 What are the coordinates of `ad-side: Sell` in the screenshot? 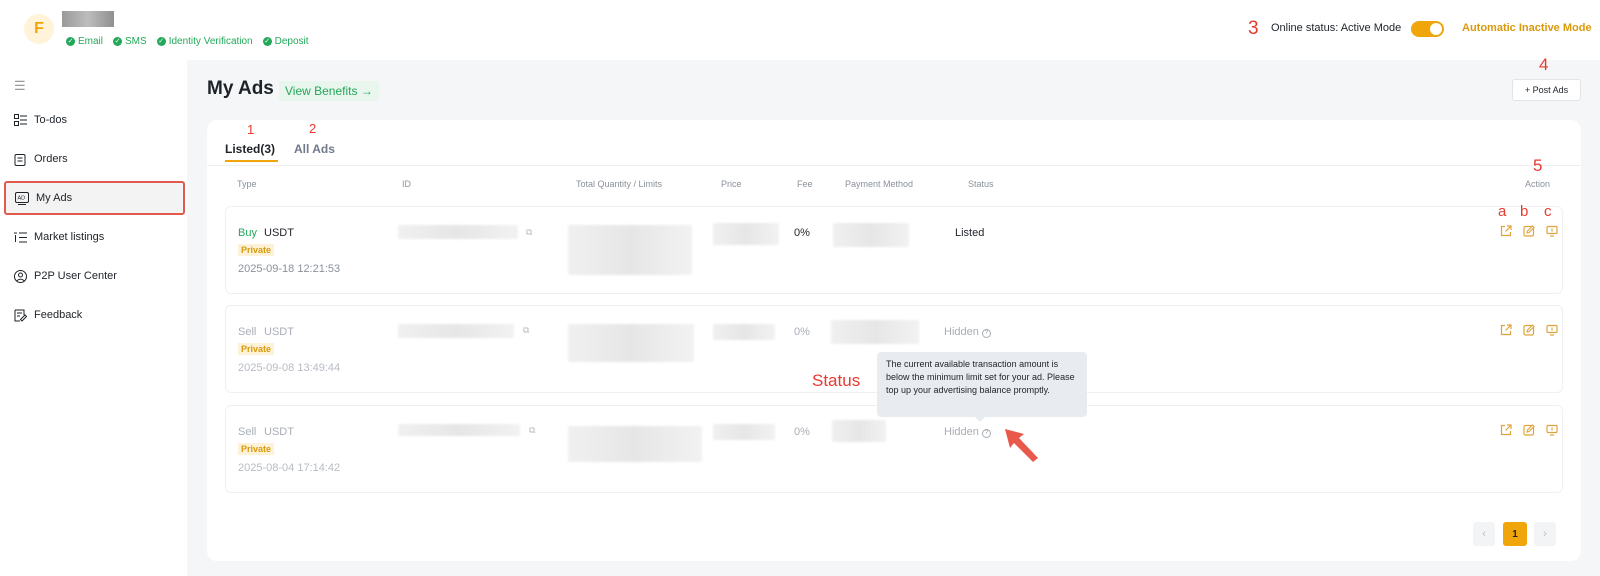 It's located at (247, 432).